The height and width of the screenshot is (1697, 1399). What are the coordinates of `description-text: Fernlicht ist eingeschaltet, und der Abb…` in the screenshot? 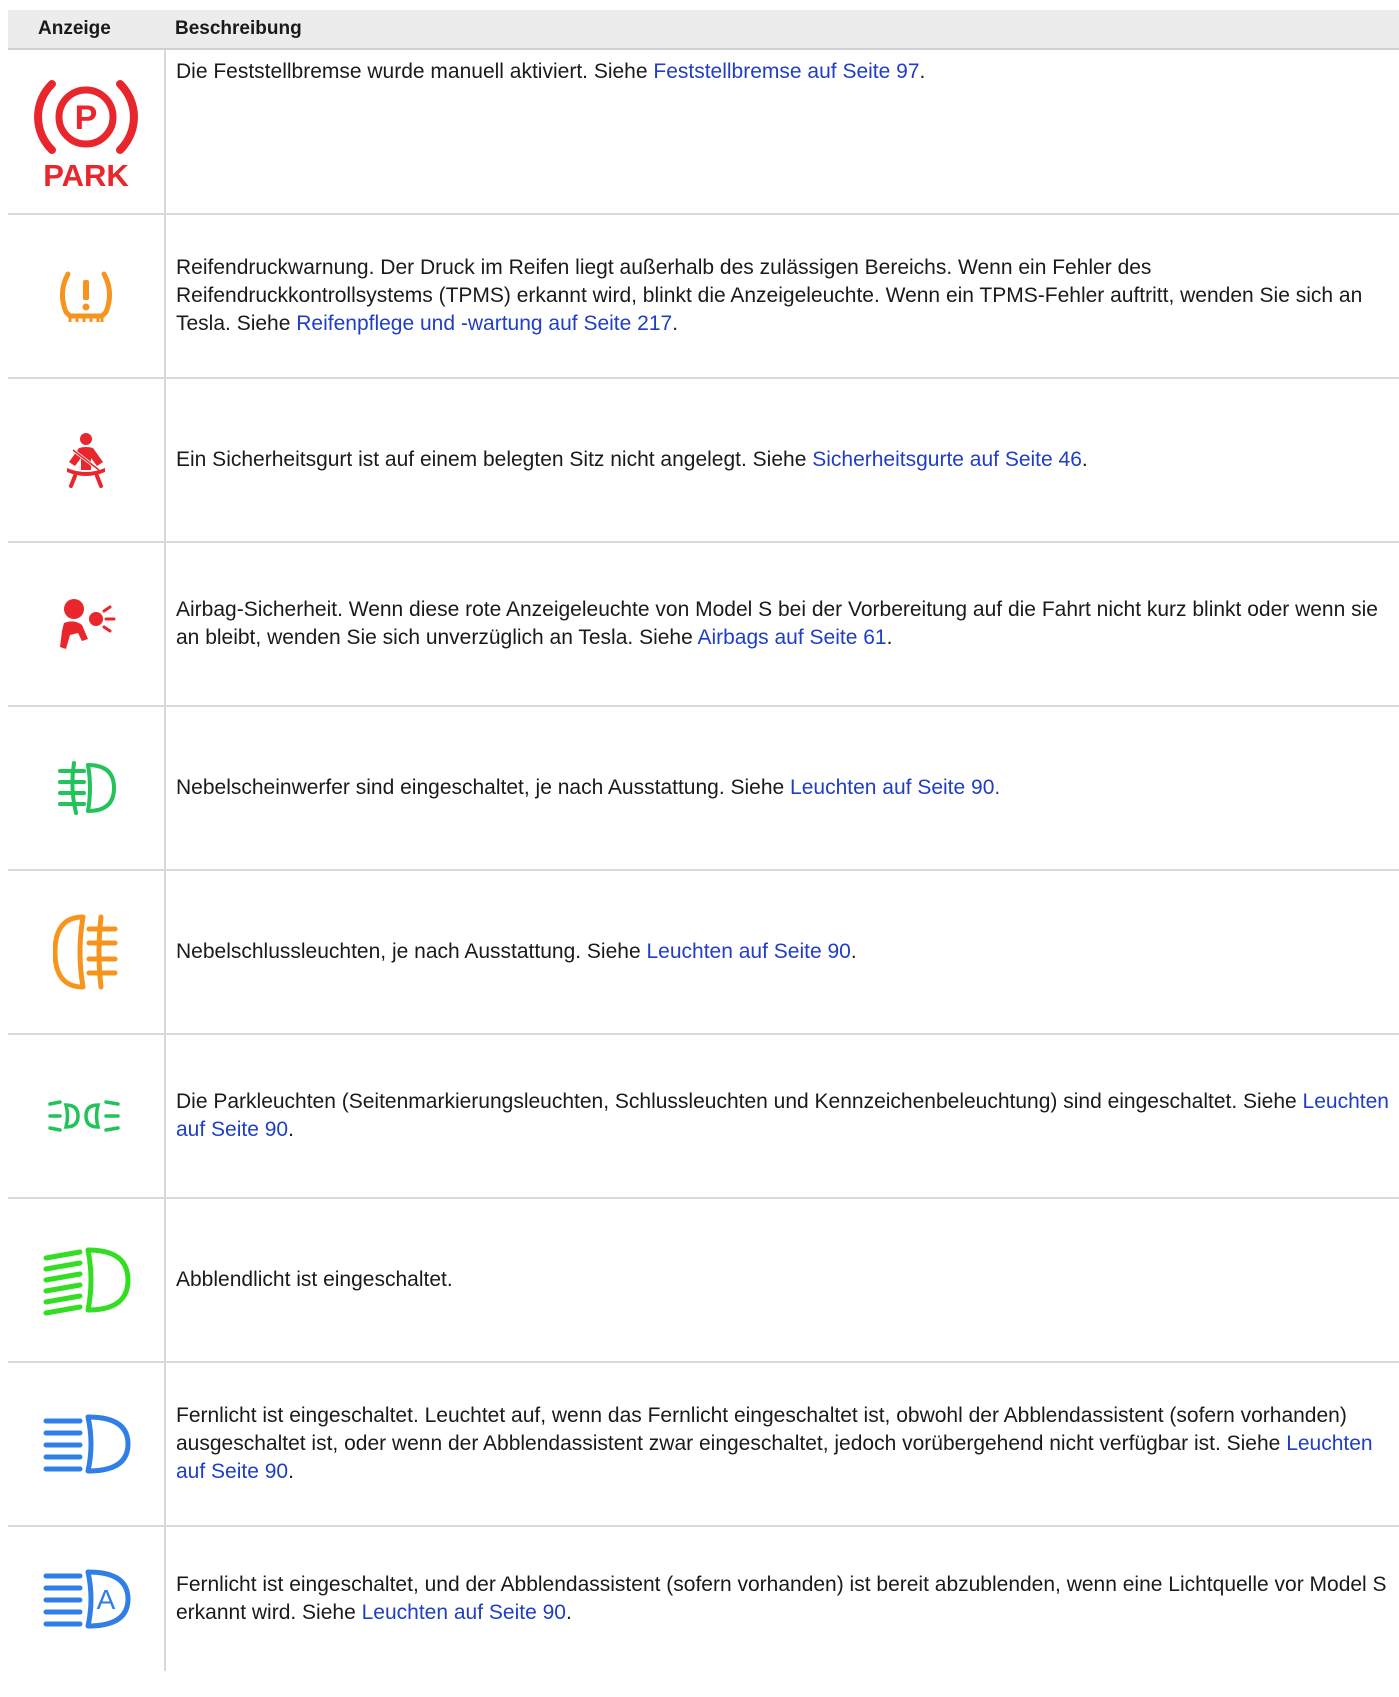 It's located at (781, 1598).